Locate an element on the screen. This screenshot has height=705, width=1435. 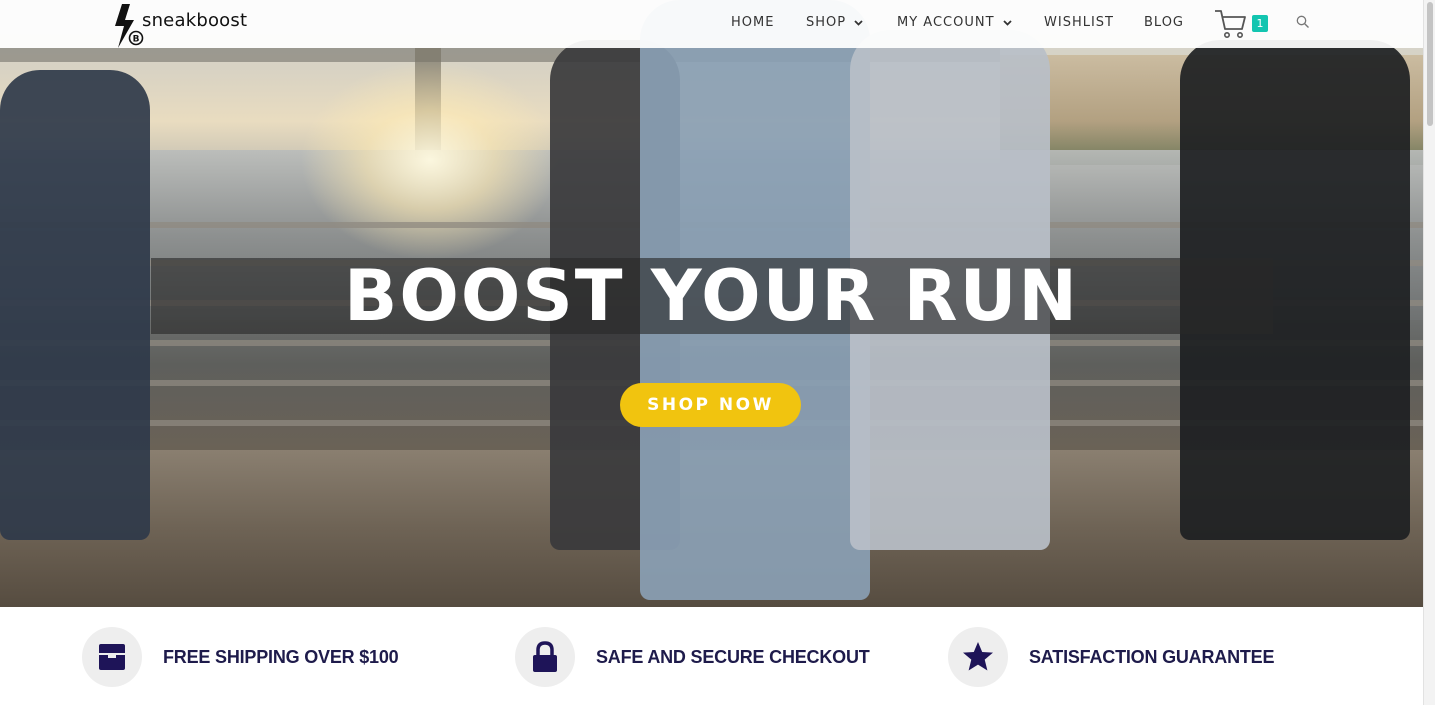
feature-free-shipping: FREE SHIPPING OVER $100 is located at coordinates (240, 657).